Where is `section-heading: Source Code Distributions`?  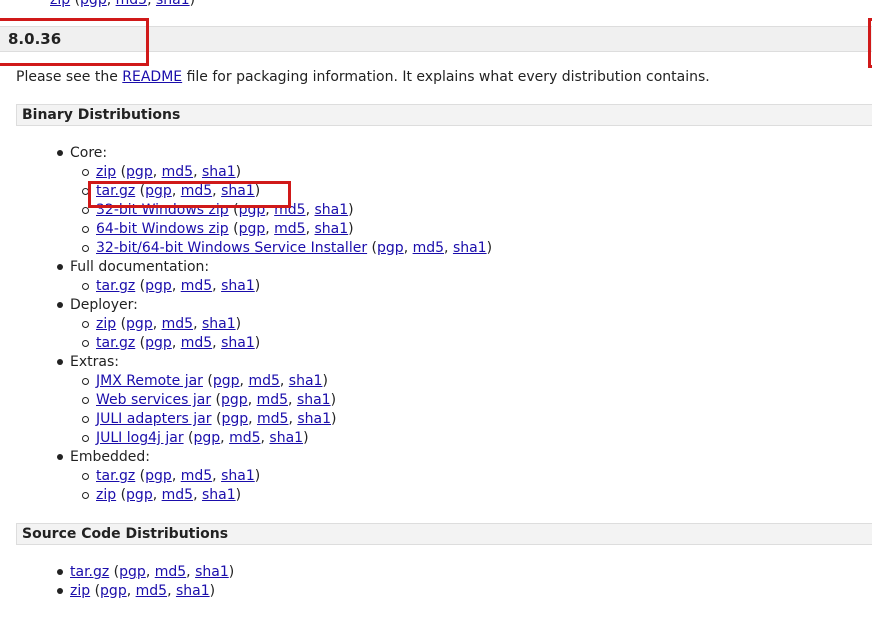
section-heading: Source Code Distributions is located at coordinates (125, 534).